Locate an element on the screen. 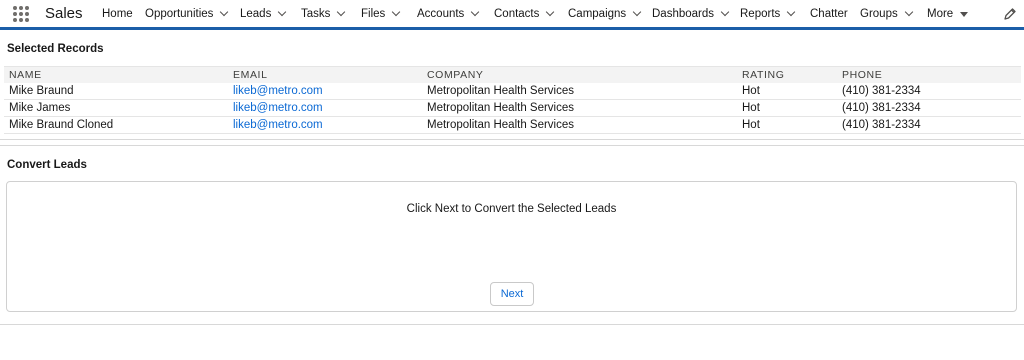 The width and height of the screenshot is (1024, 360). nav-item-contacts: Contacts is located at coordinates (524, 13).